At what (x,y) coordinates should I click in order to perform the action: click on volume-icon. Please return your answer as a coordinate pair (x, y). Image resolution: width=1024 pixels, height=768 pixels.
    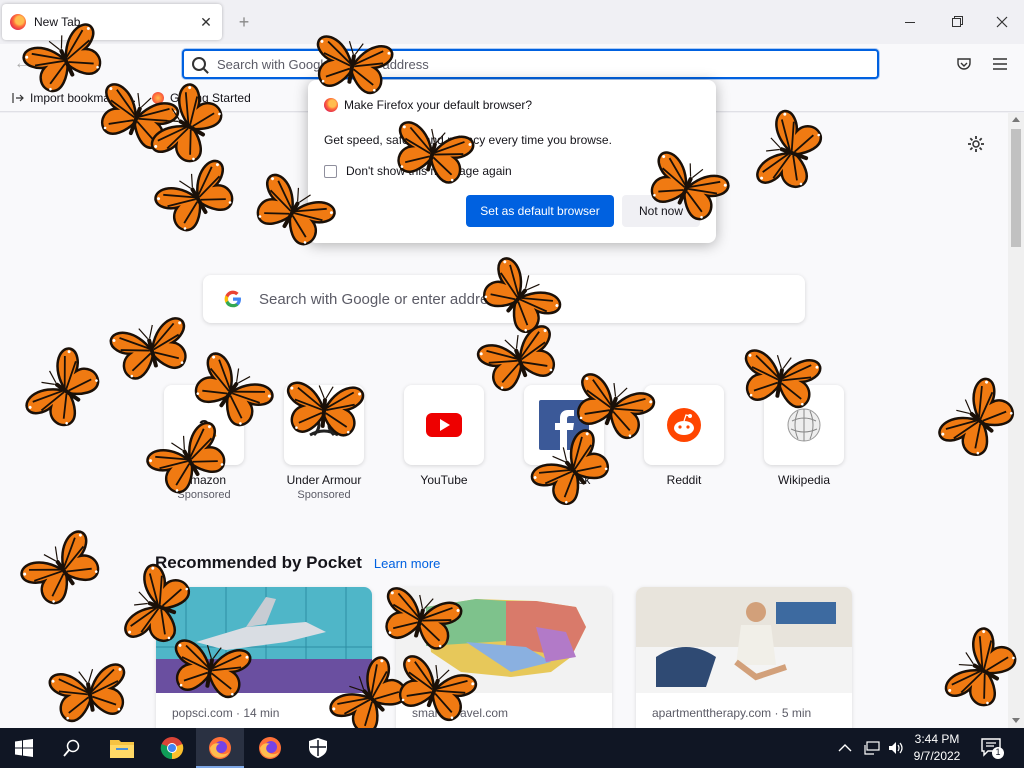
    Looking at the image, I should click on (896, 748).